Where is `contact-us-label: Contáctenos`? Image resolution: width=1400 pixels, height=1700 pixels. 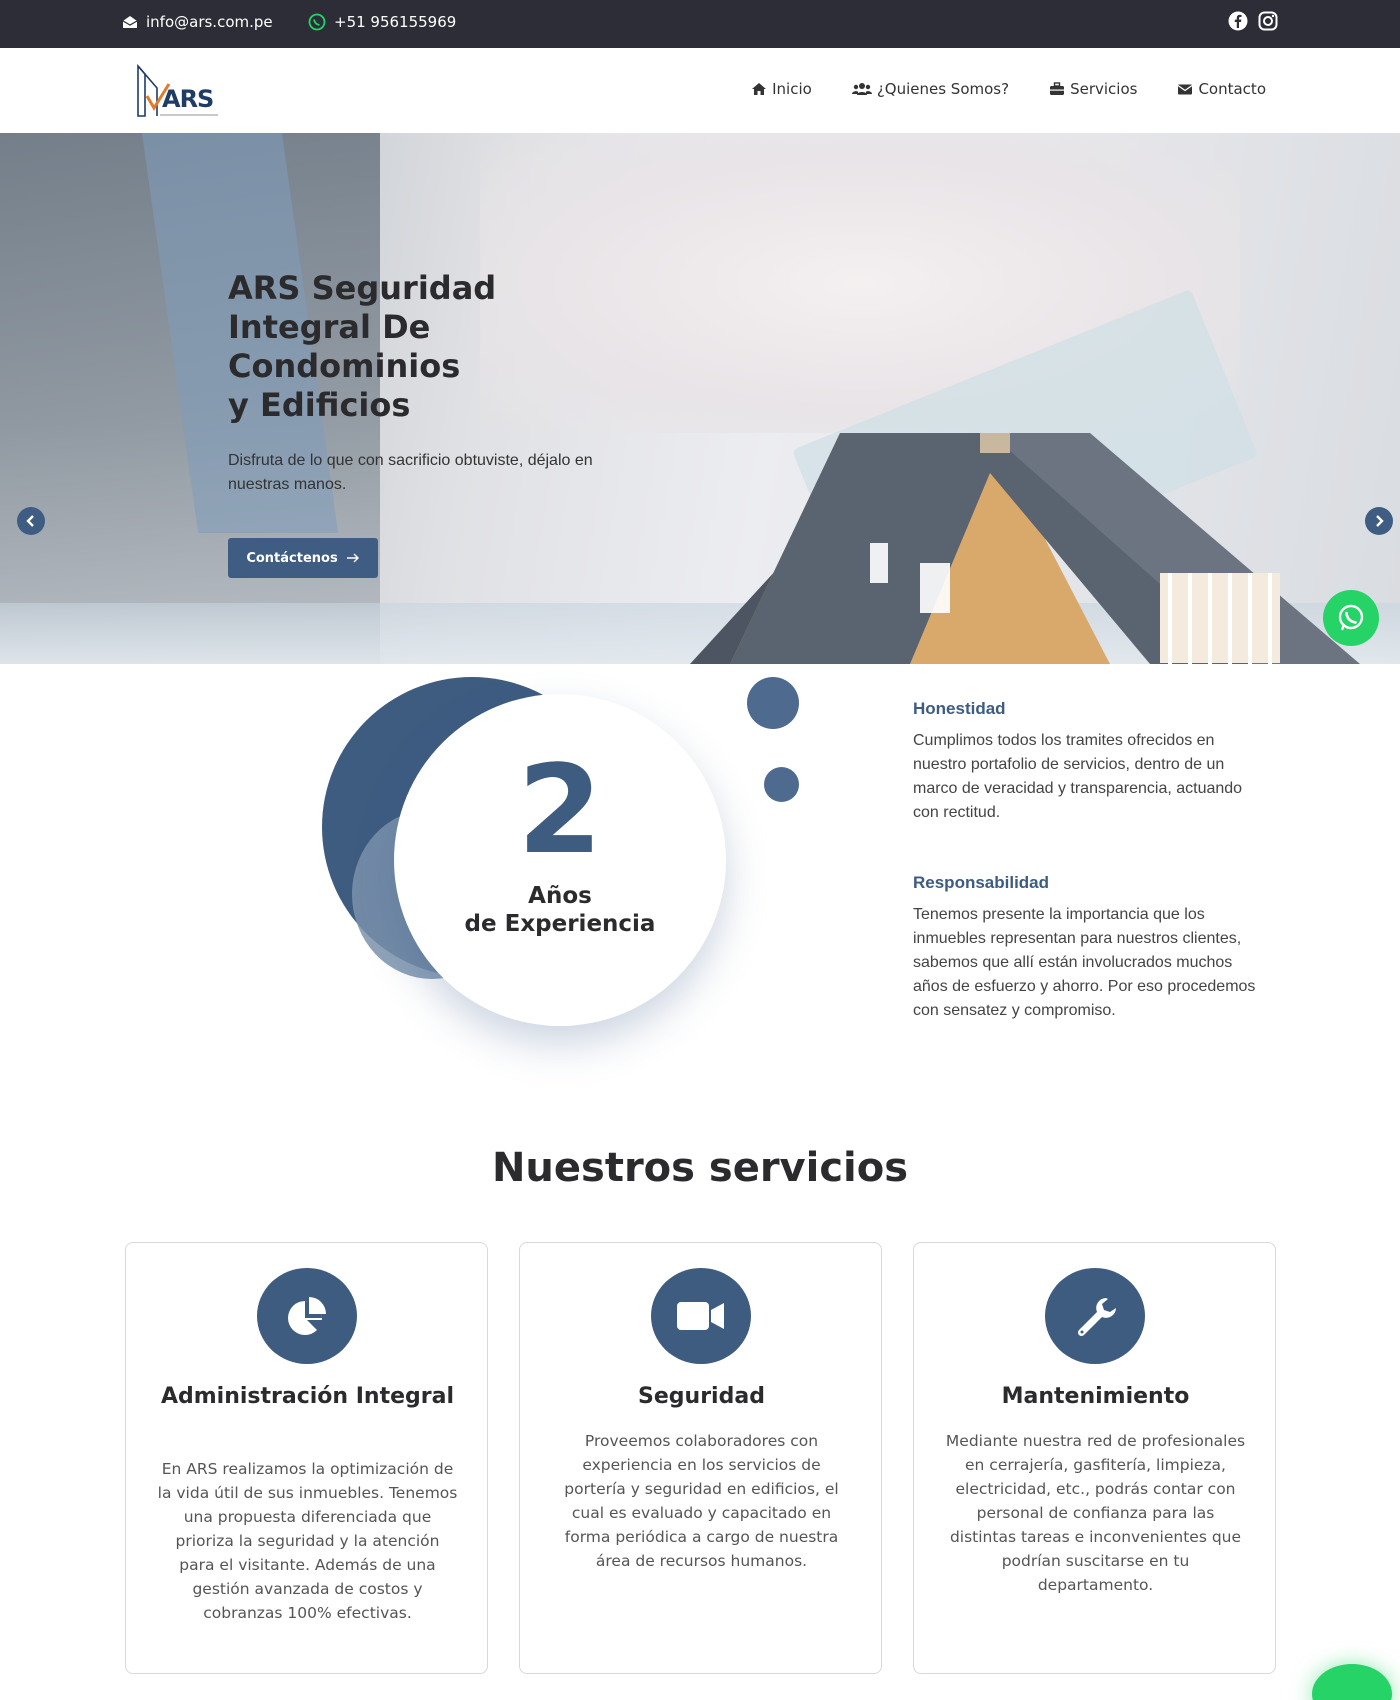 contact-us-label: Contáctenos is located at coordinates (292, 558).